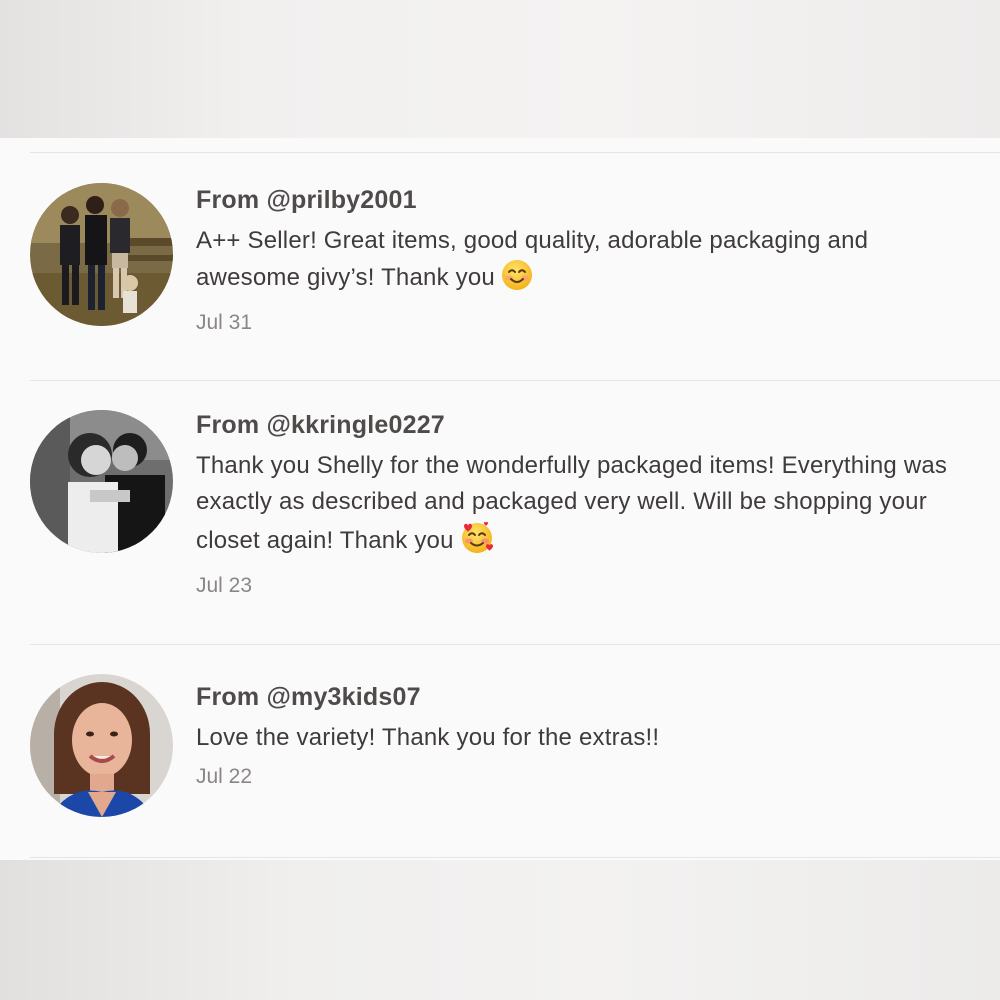  I want to click on review-date: Jul 22, so click(224, 776).